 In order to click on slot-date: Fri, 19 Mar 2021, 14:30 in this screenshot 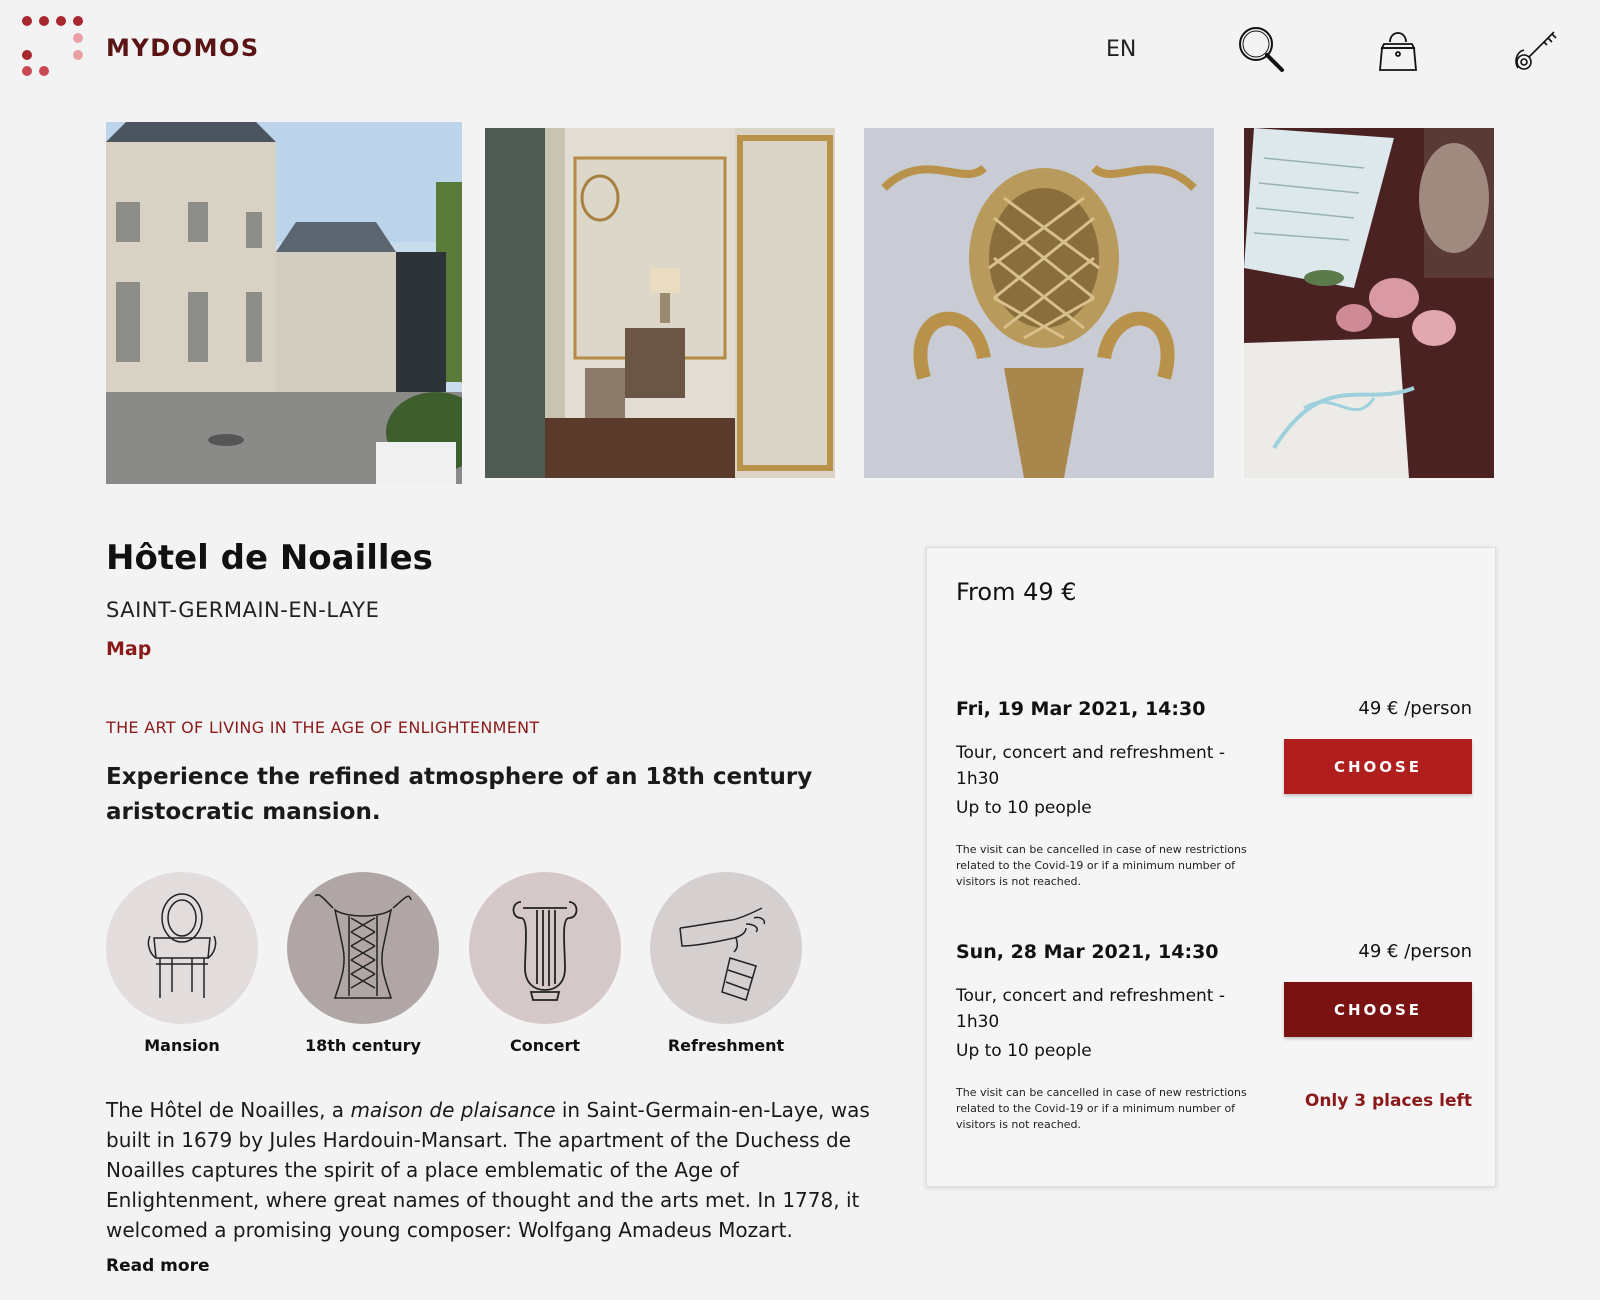, I will do `click(1081, 709)`.